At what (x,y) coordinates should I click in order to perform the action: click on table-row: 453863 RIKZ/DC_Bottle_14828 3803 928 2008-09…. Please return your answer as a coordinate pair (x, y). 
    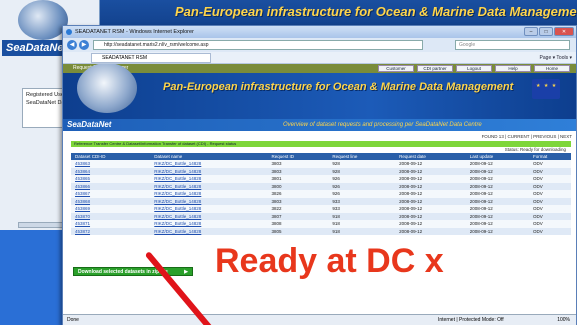
    Looking at the image, I should click on (321, 164).